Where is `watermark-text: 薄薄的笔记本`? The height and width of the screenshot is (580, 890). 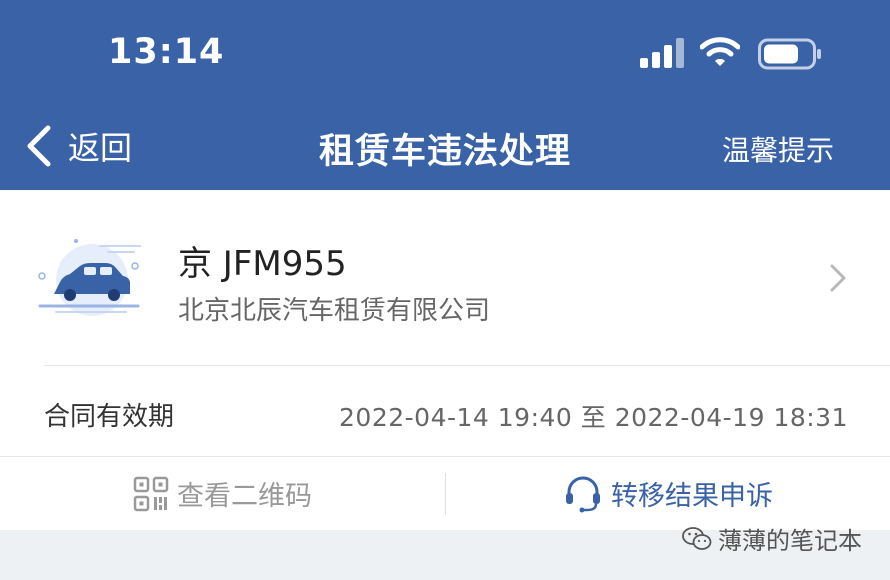 watermark-text: 薄薄的笔记本 is located at coordinates (790, 541).